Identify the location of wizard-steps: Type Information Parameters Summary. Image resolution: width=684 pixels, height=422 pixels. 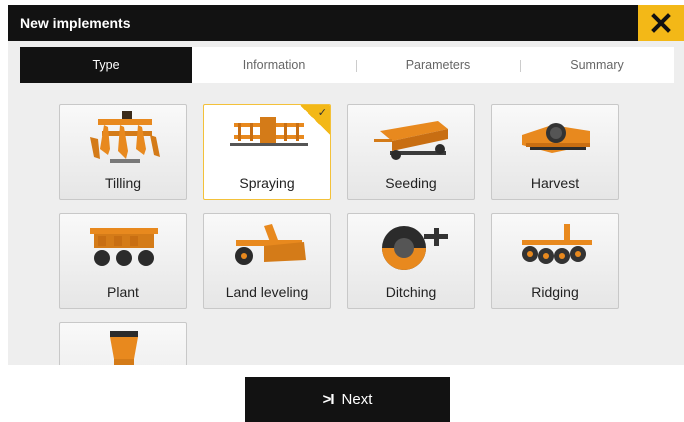
(347, 65).